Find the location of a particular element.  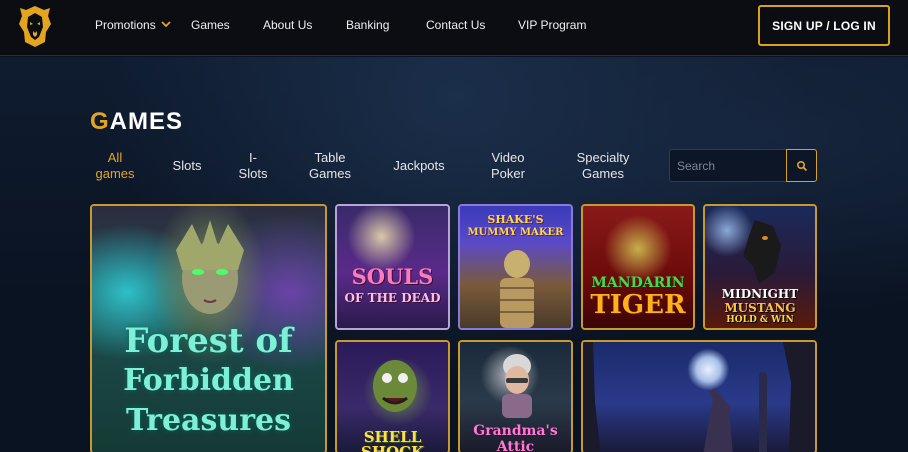

tab-video-poker: Video Poker is located at coordinates (508, 166).